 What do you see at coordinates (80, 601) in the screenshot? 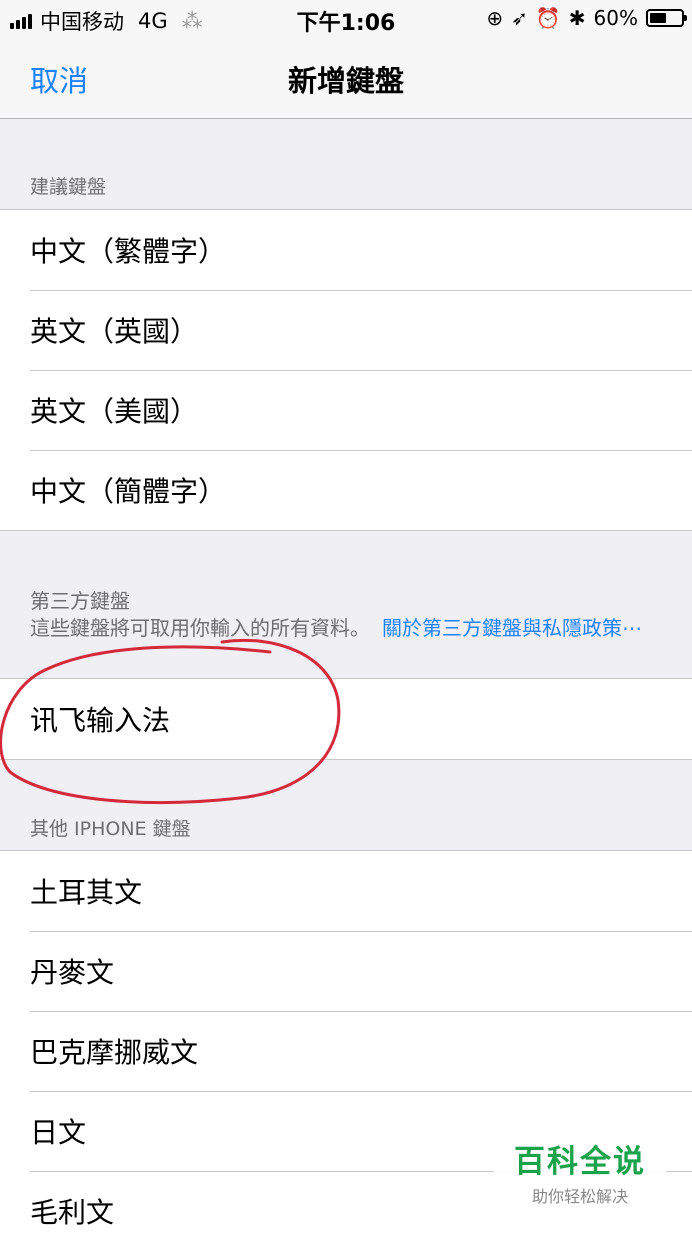
I see `section-header-third-party: 第三方鍵盤` at bounding box center [80, 601].